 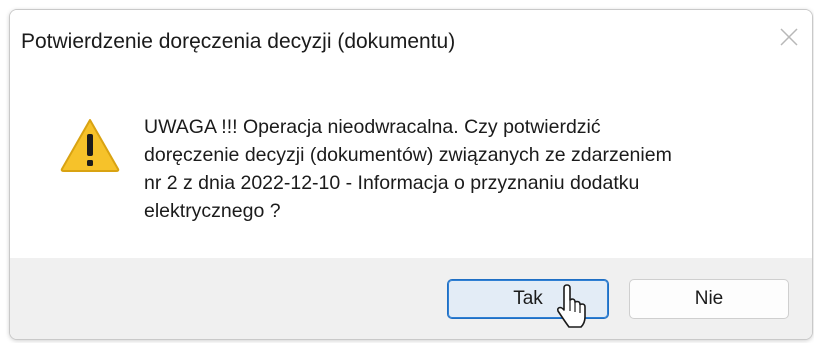 I want to click on no-button: Nie, so click(x=709, y=299).